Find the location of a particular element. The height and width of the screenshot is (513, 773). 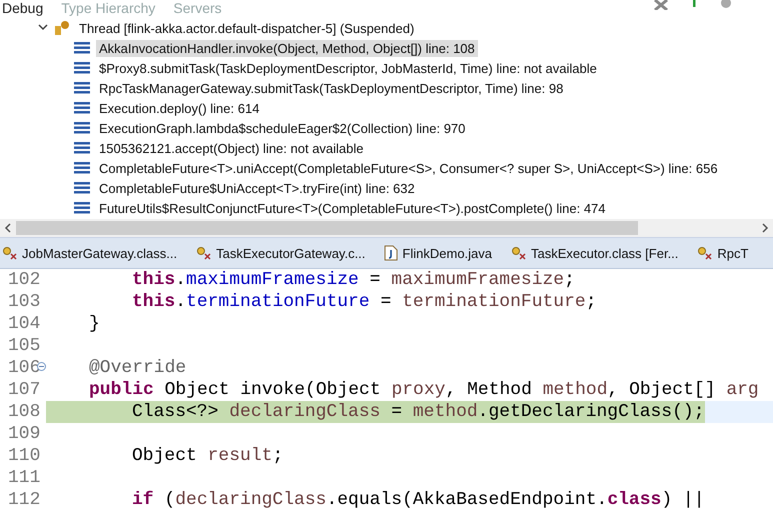

thread-icon is located at coordinates (62, 28).